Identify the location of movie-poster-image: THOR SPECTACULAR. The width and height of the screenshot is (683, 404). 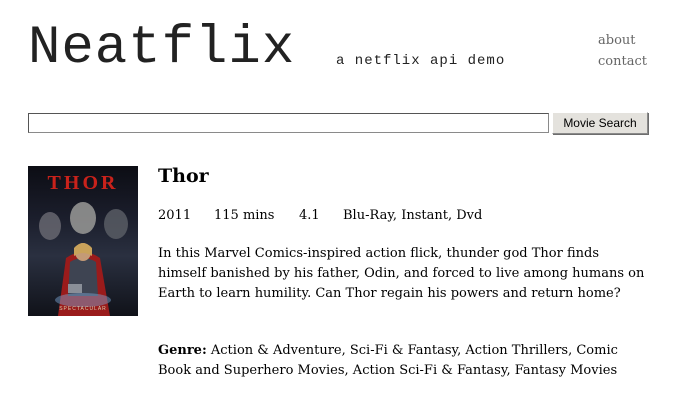
(83, 241).